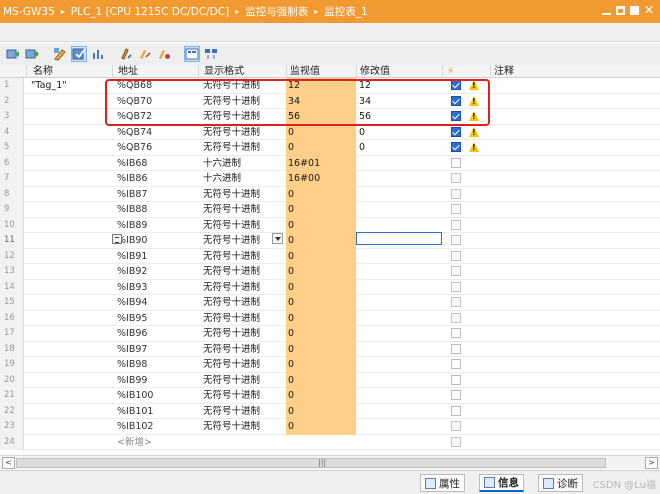  Describe the element at coordinates (157, 164) in the screenshot. I see `address-cell: %IB68` at that location.